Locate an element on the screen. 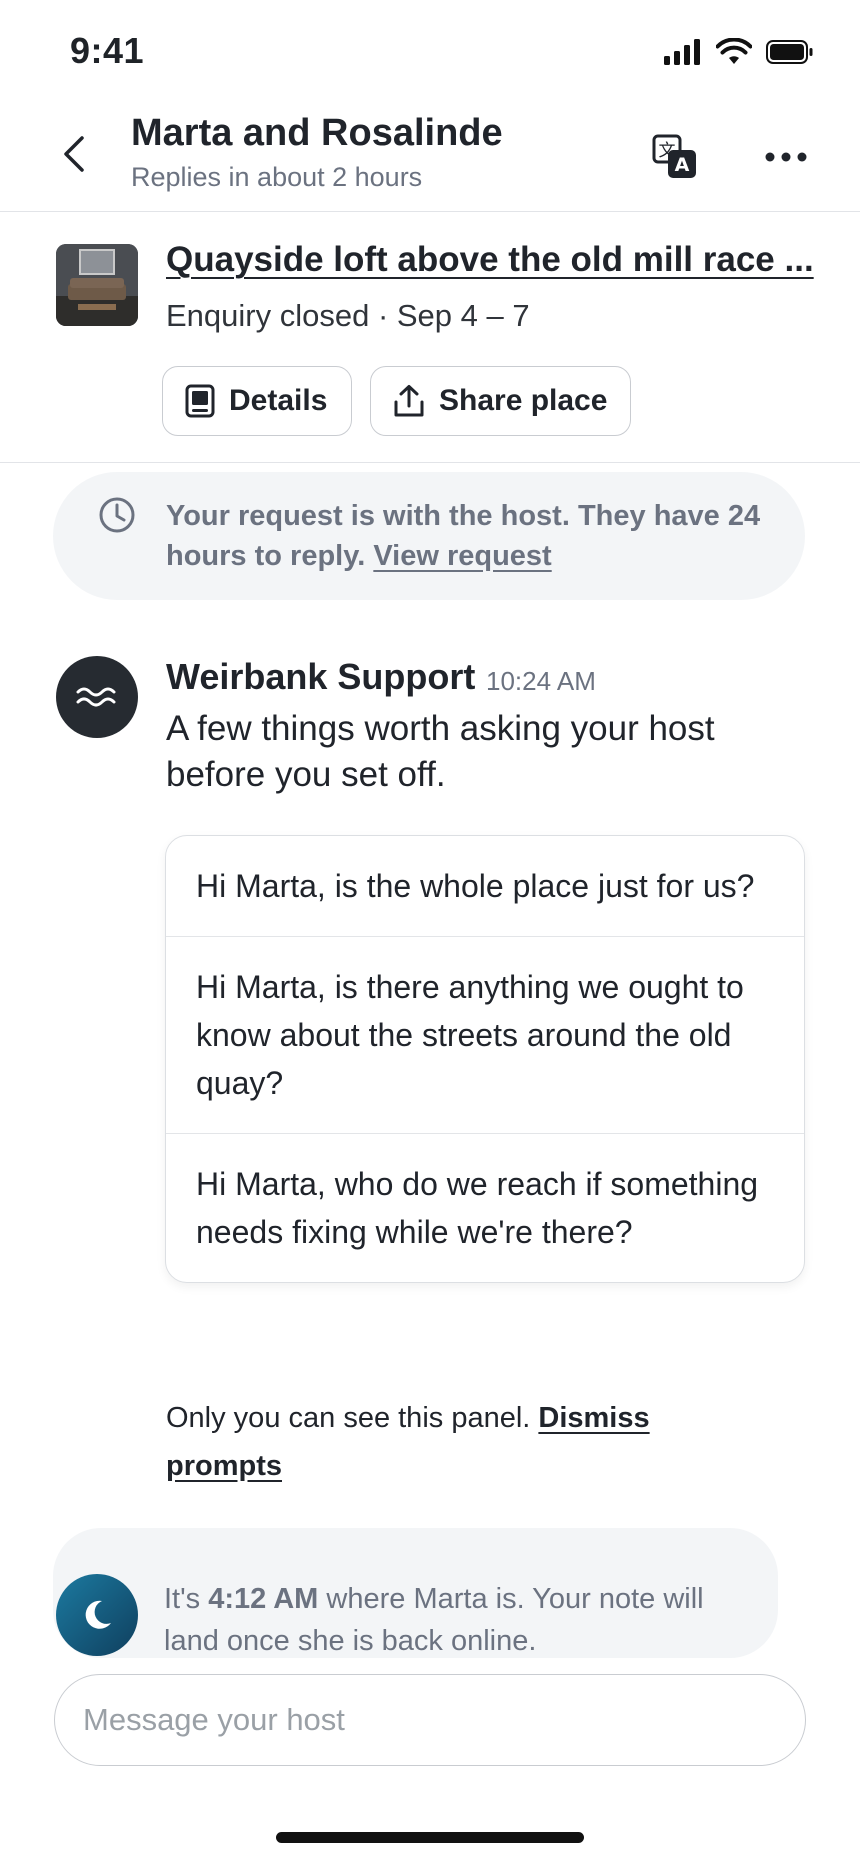  moon-icon is located at coordinates (98, 1614).